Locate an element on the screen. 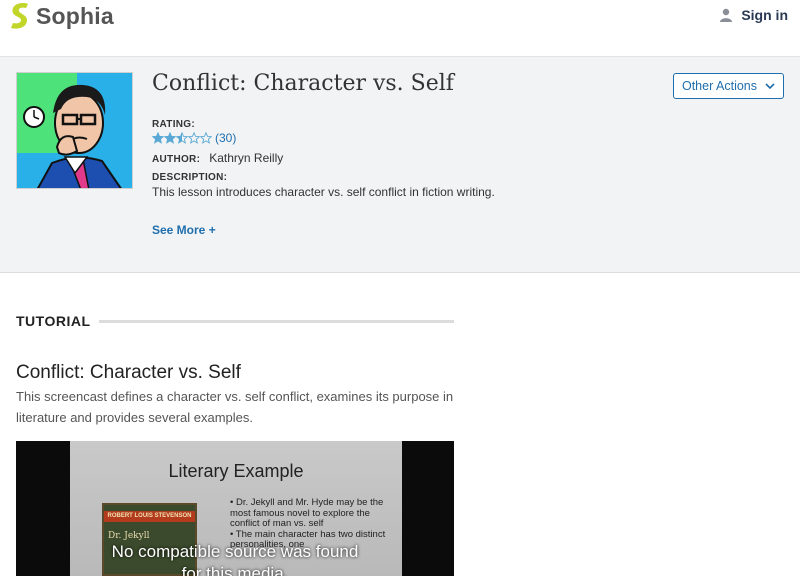 Image resolution: width=800 pixels, height=576 pixels. person-icon is located at coordinates (726, 15).